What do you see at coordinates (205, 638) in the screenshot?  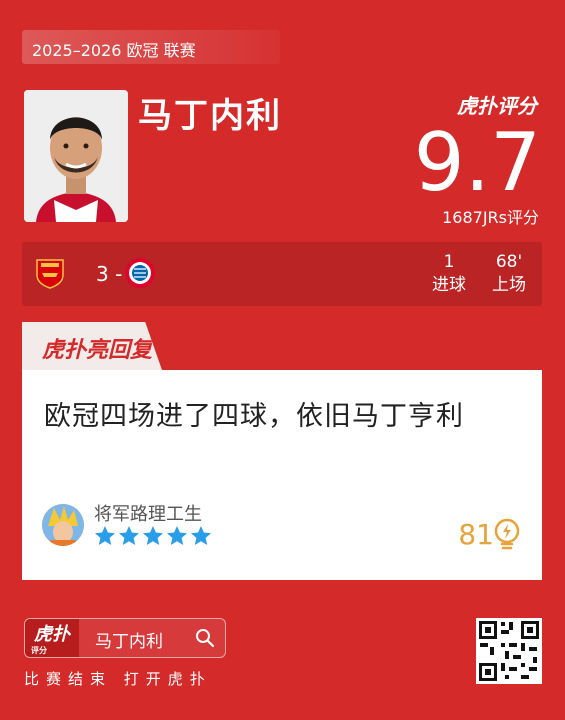 I see `search-icon` at bounding box center [205, 638].